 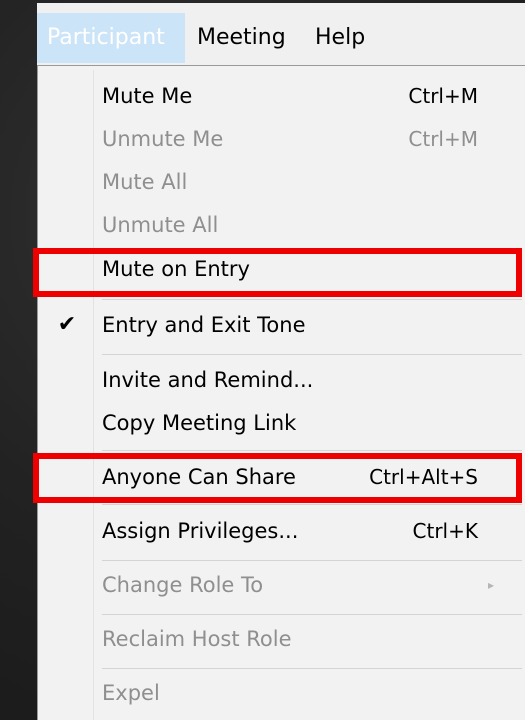 What do you see at coordinates (312, 225) in the screenshot?
I see `menu-item-unmute-all: Unmute All` at bounding box center [312, 225].